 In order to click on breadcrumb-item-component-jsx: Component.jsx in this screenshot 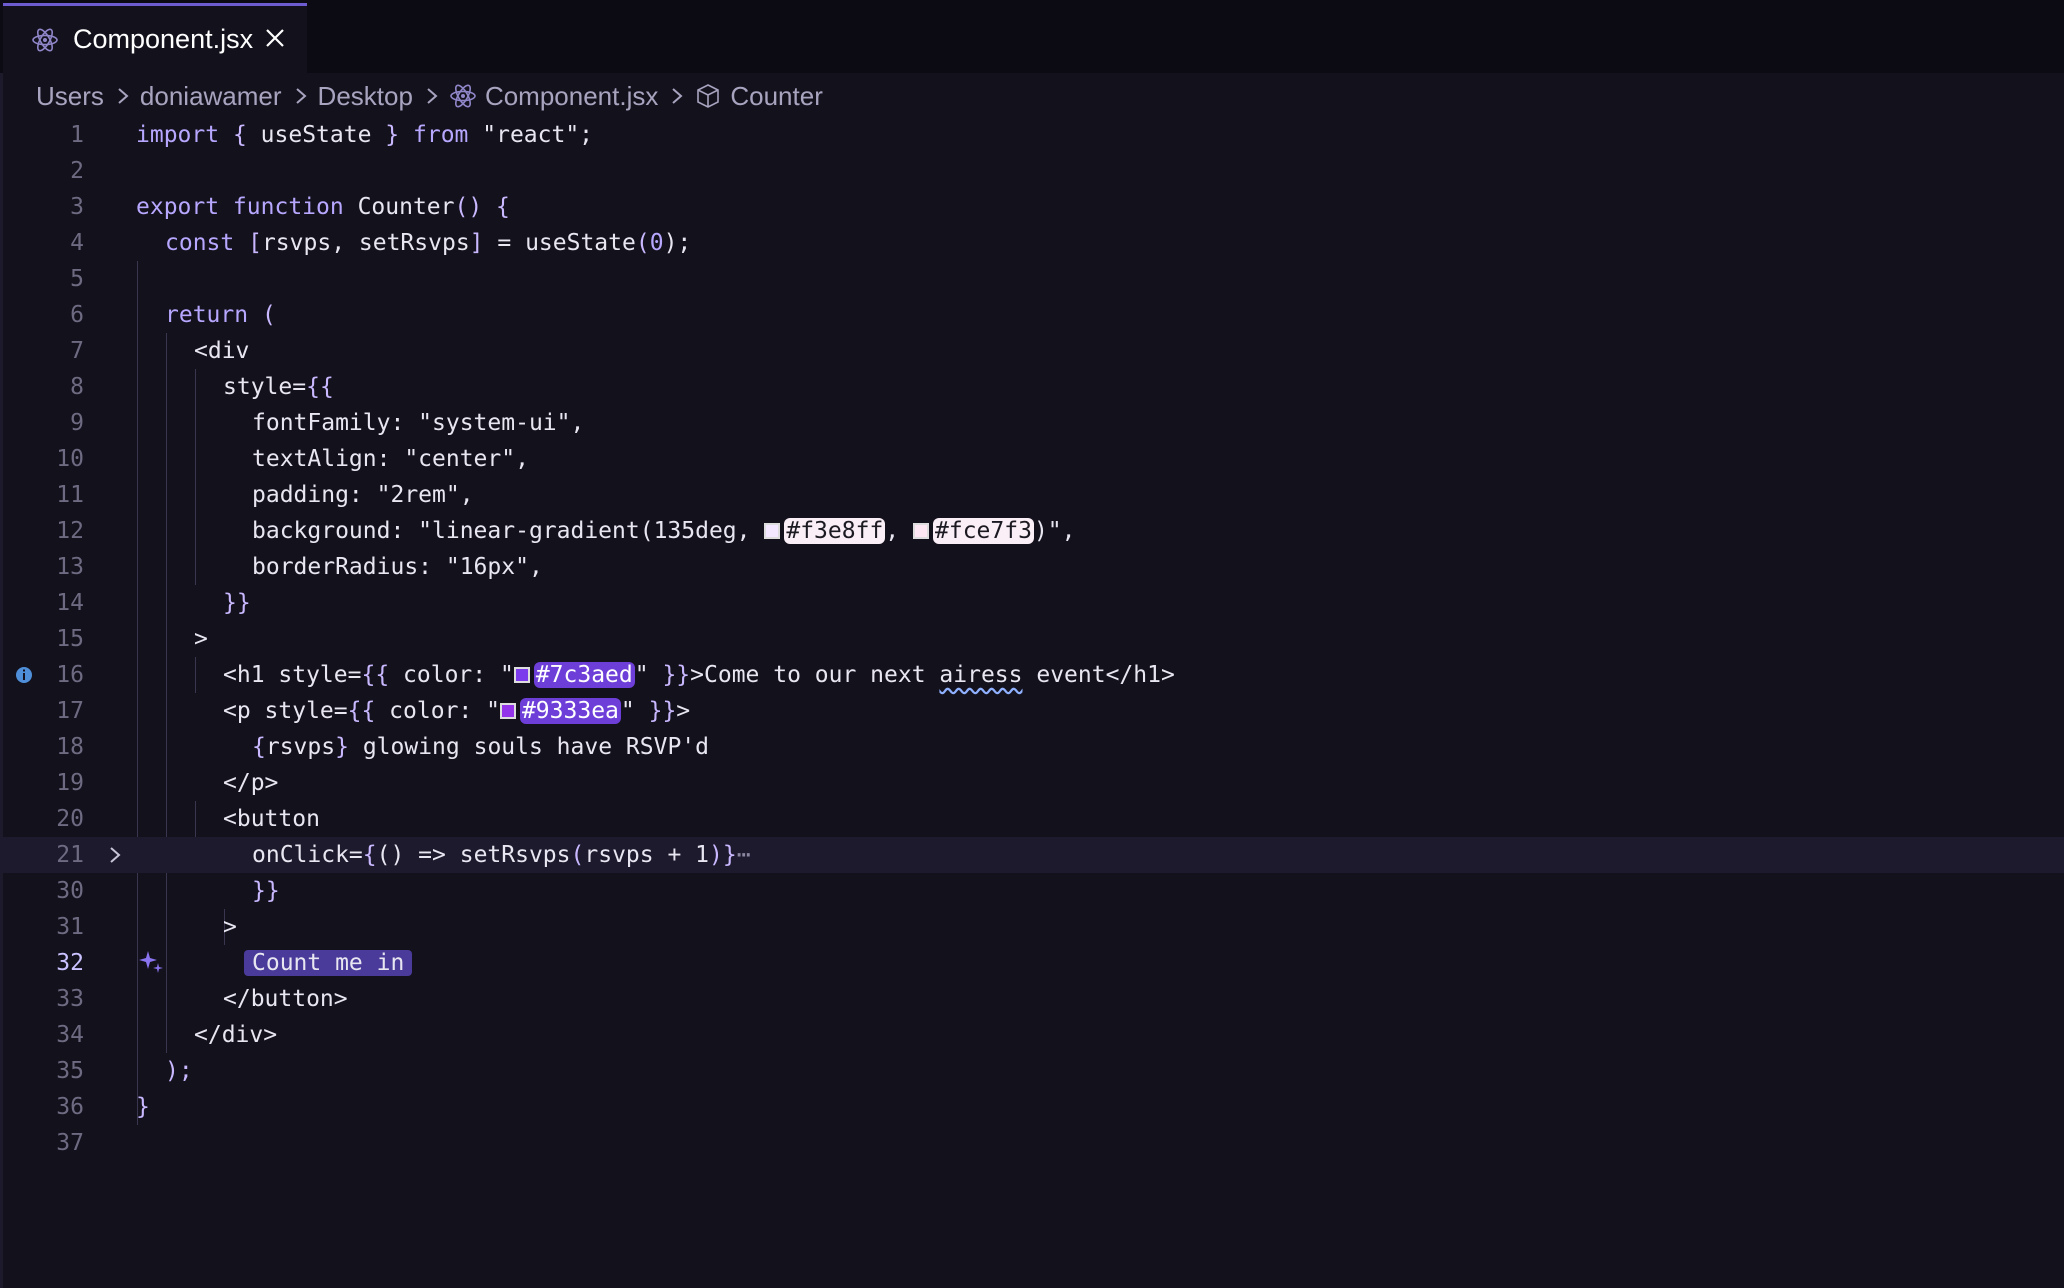, I will do `click(571, 96)`.